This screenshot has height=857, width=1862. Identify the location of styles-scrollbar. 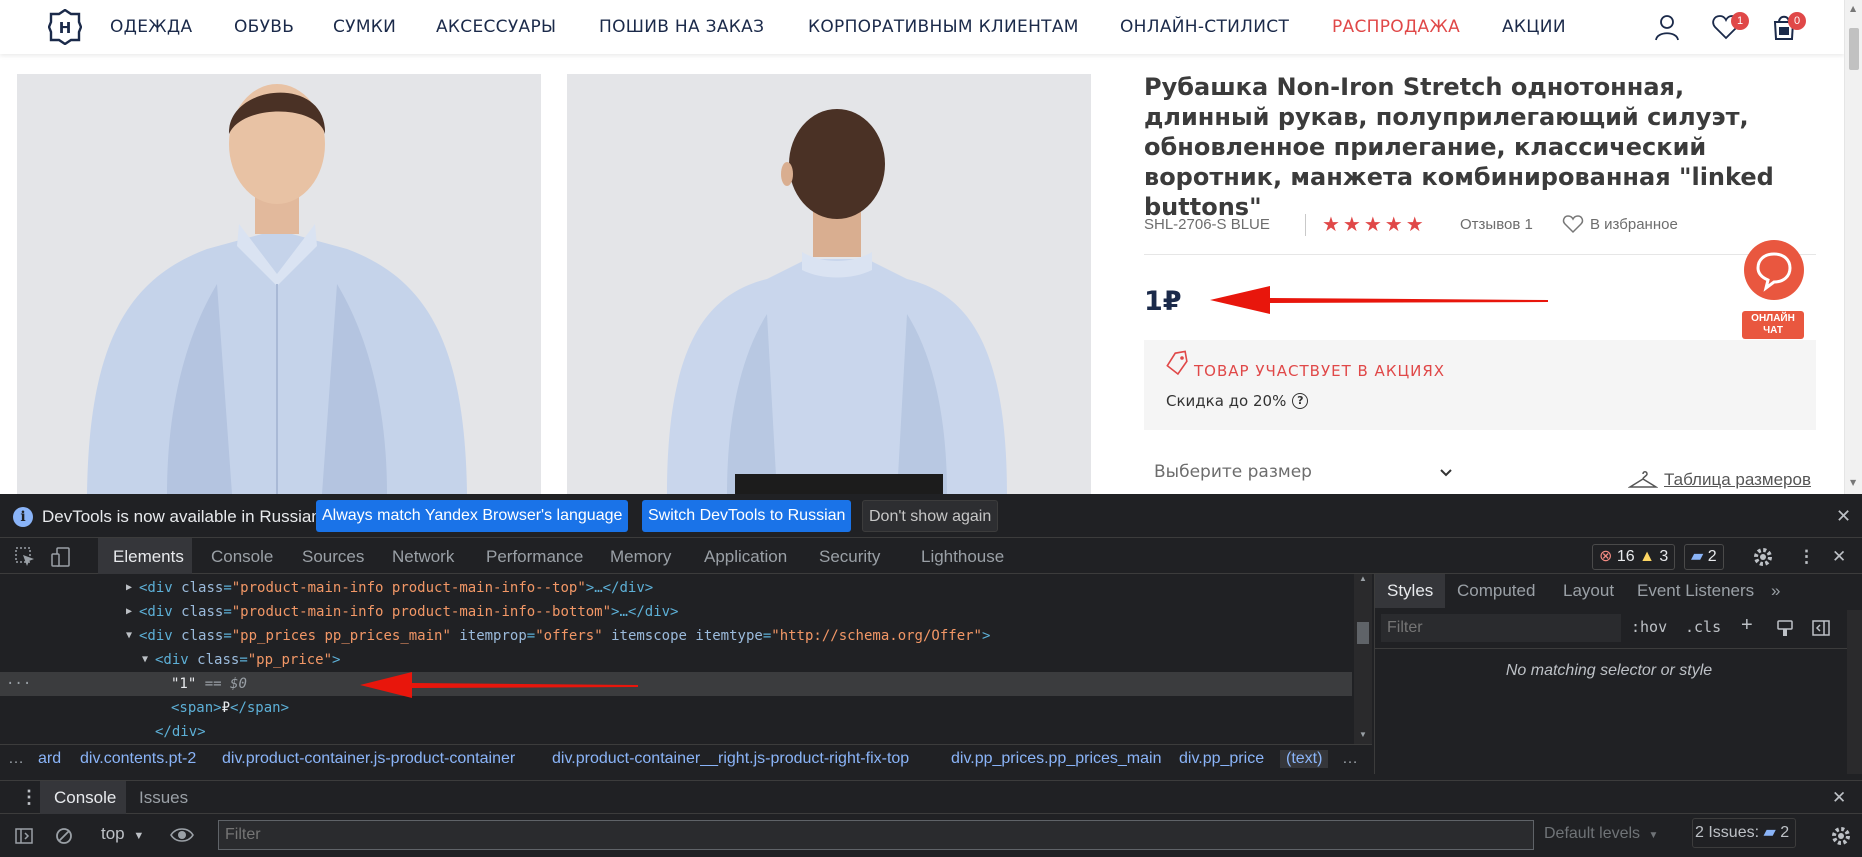
(1854, 692).